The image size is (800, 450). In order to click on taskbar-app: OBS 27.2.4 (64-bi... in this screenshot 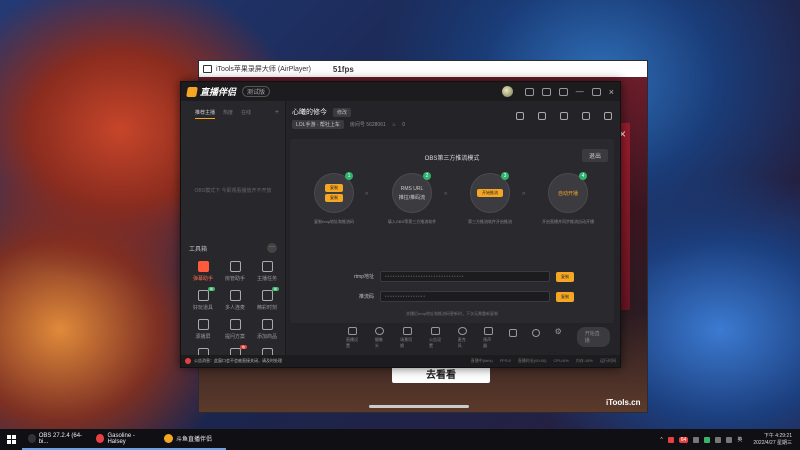, I will do `click(56, 439)`.